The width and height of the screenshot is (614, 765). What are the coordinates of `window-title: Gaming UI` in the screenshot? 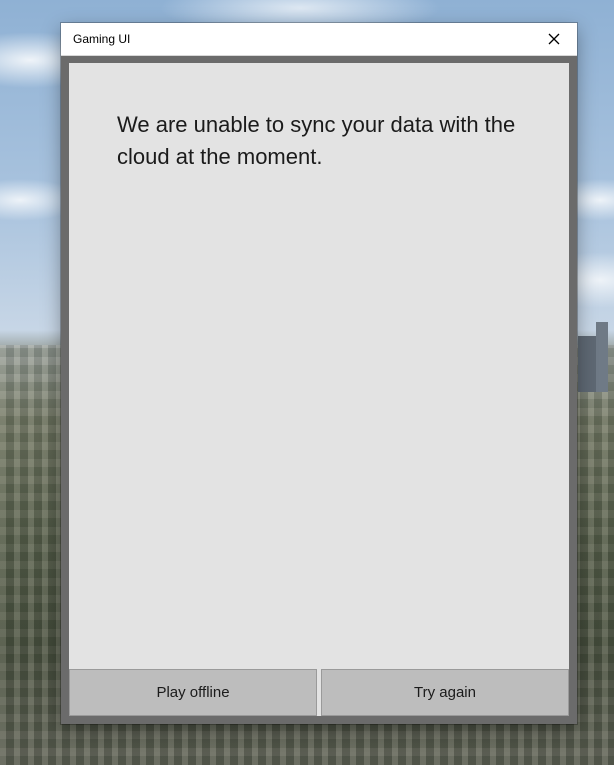 It's located at (102, 39).